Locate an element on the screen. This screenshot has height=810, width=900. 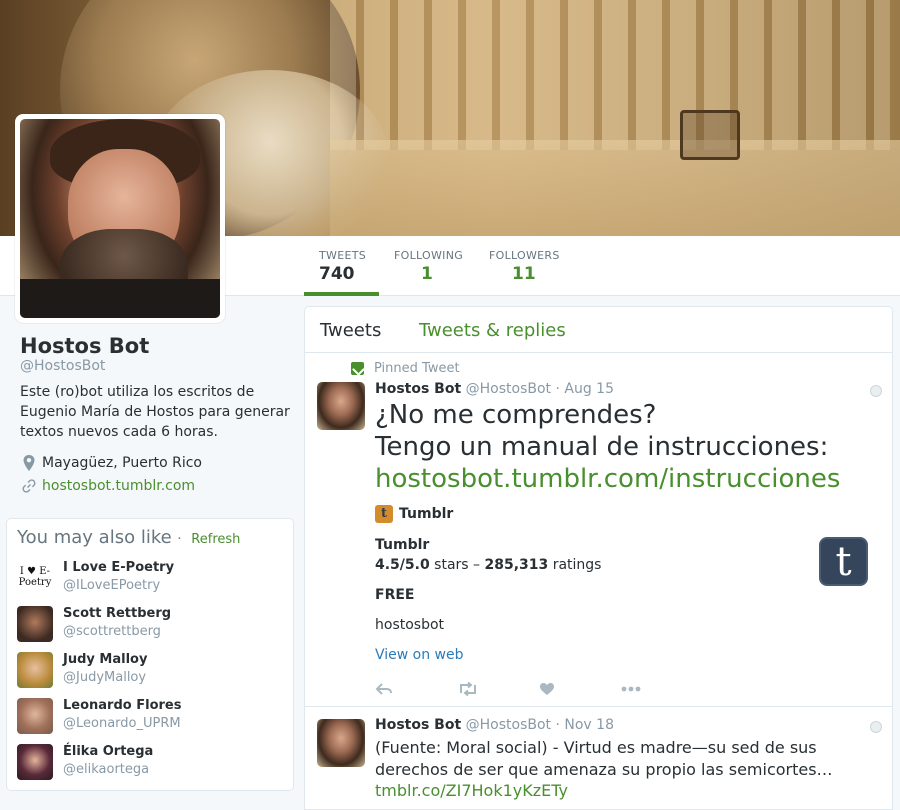
tweet-line-2: Tengo un manual de instrucciones: is located at coordinates (602, 447).